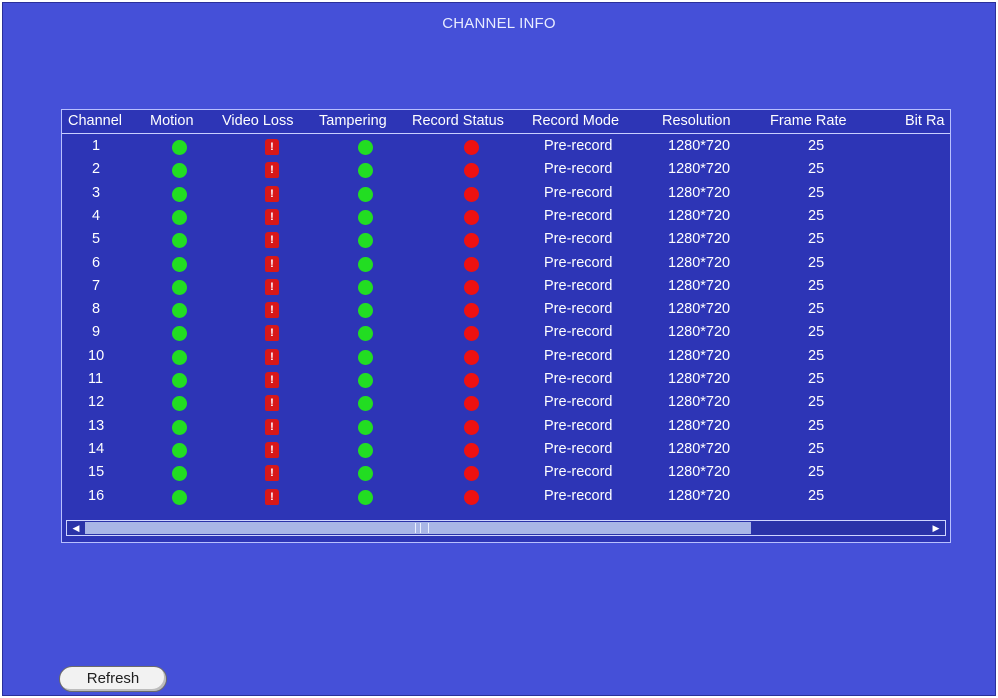 This screenshot has width=998, height=698. I want to click on table-row: 14! Pre-record 1280*720 25, so click(506, 450).